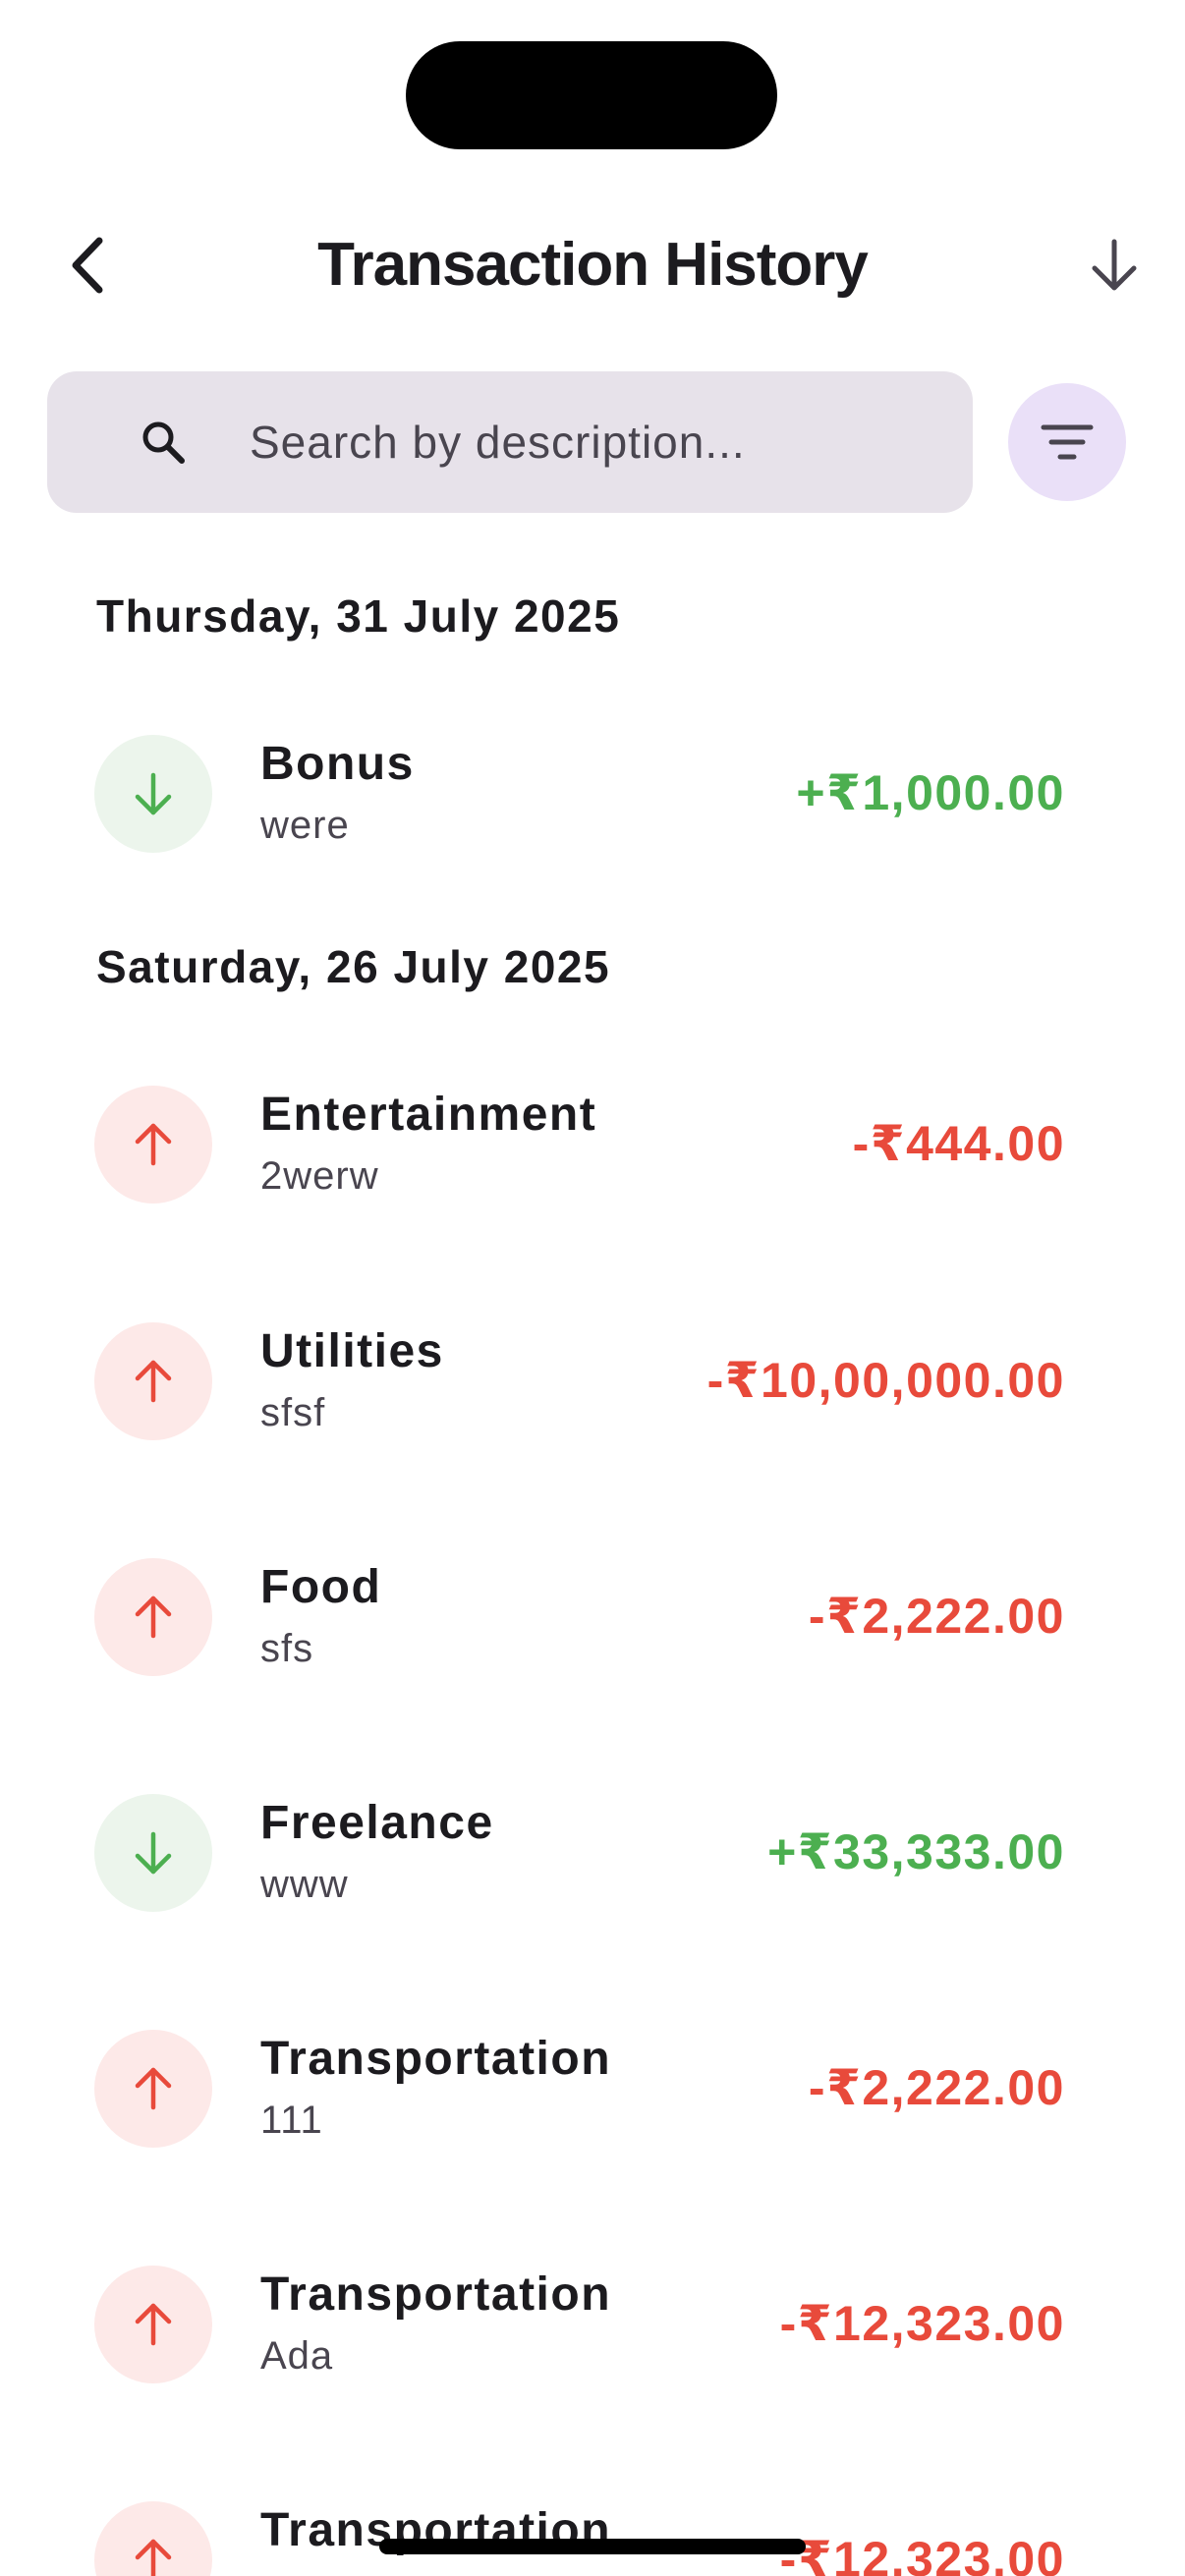 The width and height of the screenshot is (1185, 2576). I want to click on transaction-row: Transportation 111 -₹2,222.00, so click(586, 2091).